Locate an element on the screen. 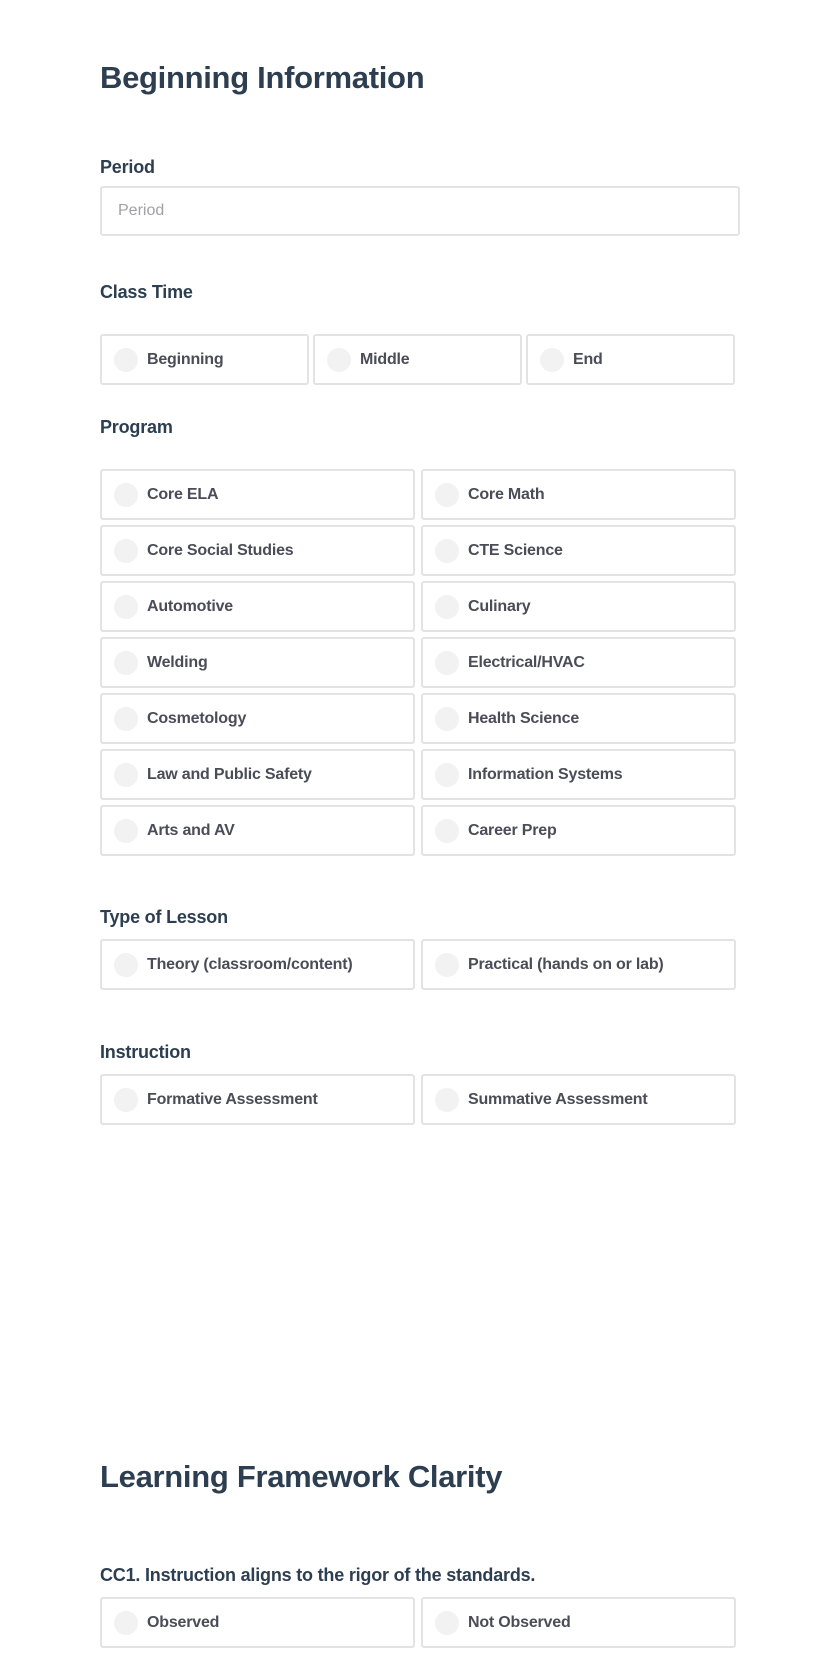 The image size is (840, 1680). section-title-beginning-information: Beginning Information is located at coordinates (262, 77).